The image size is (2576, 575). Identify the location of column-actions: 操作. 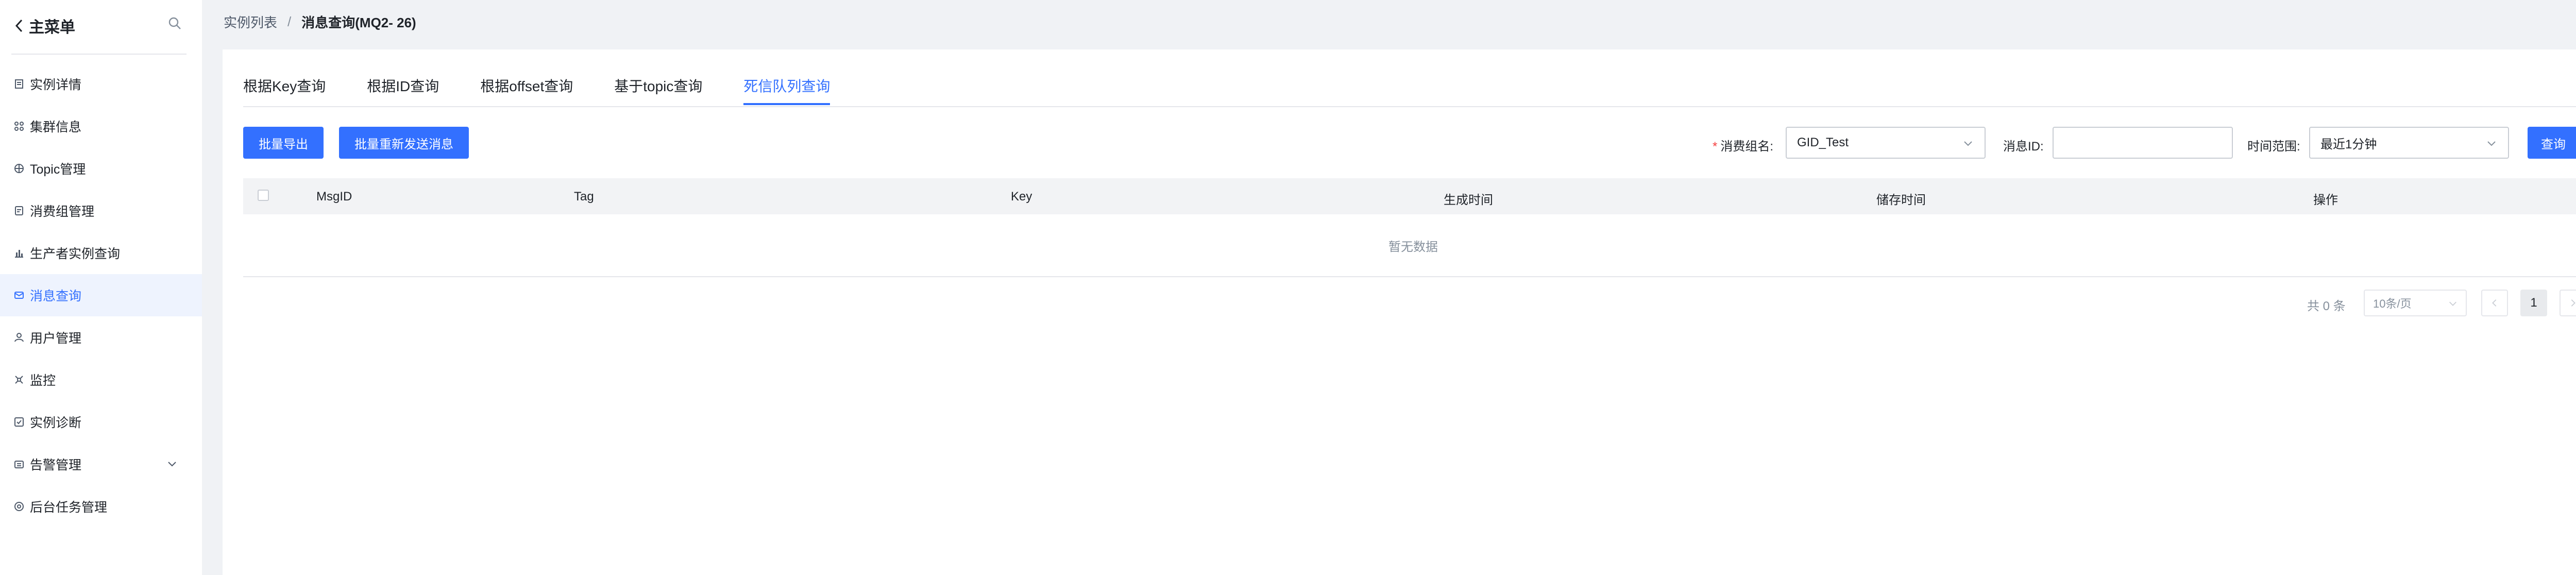
(2325, 200).